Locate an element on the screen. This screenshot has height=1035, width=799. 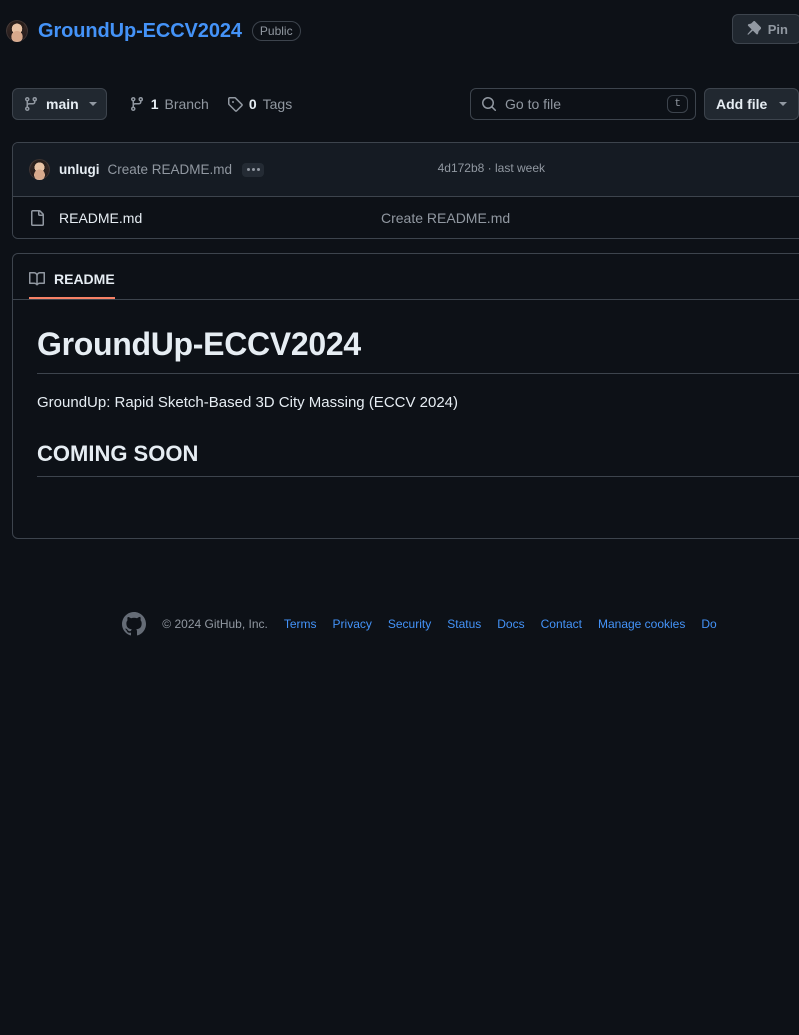
footer-link-manage-cookies: Manage cookies is located at coordinates (641, 624).